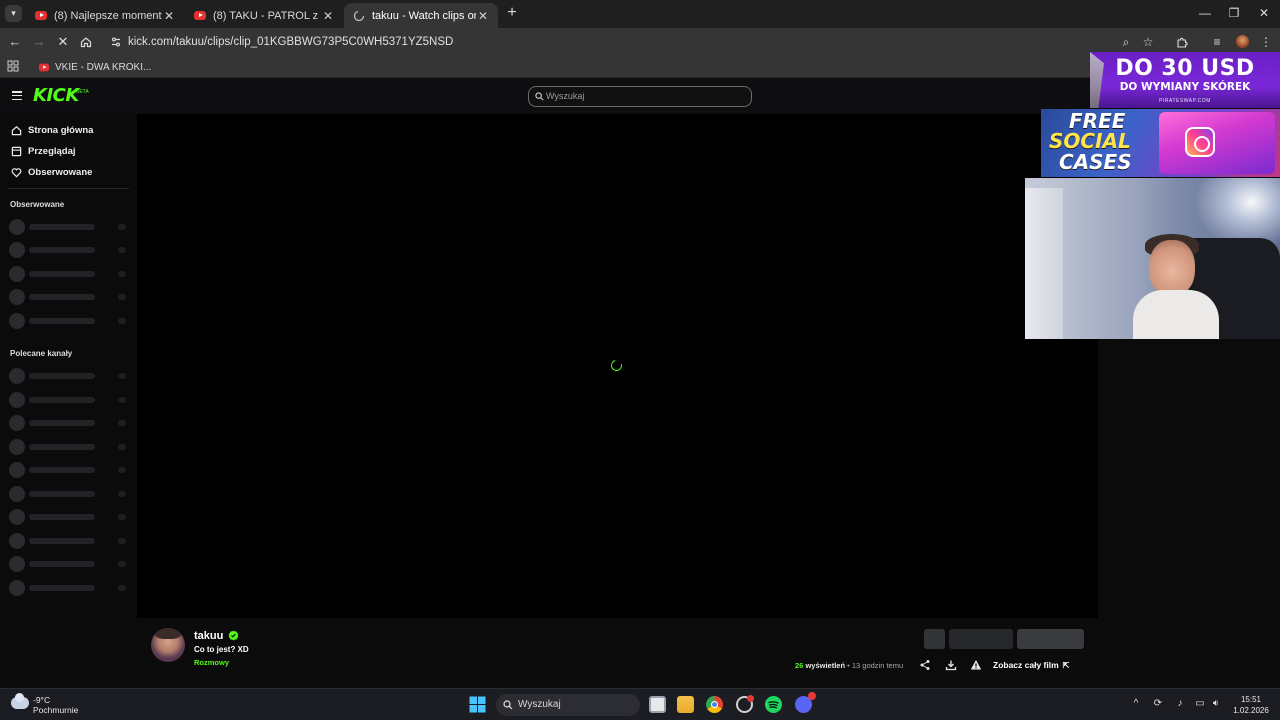 The image size is (1280, 720). I want to click on sidebar-item-following: Obserwowane, so click(51, 172).